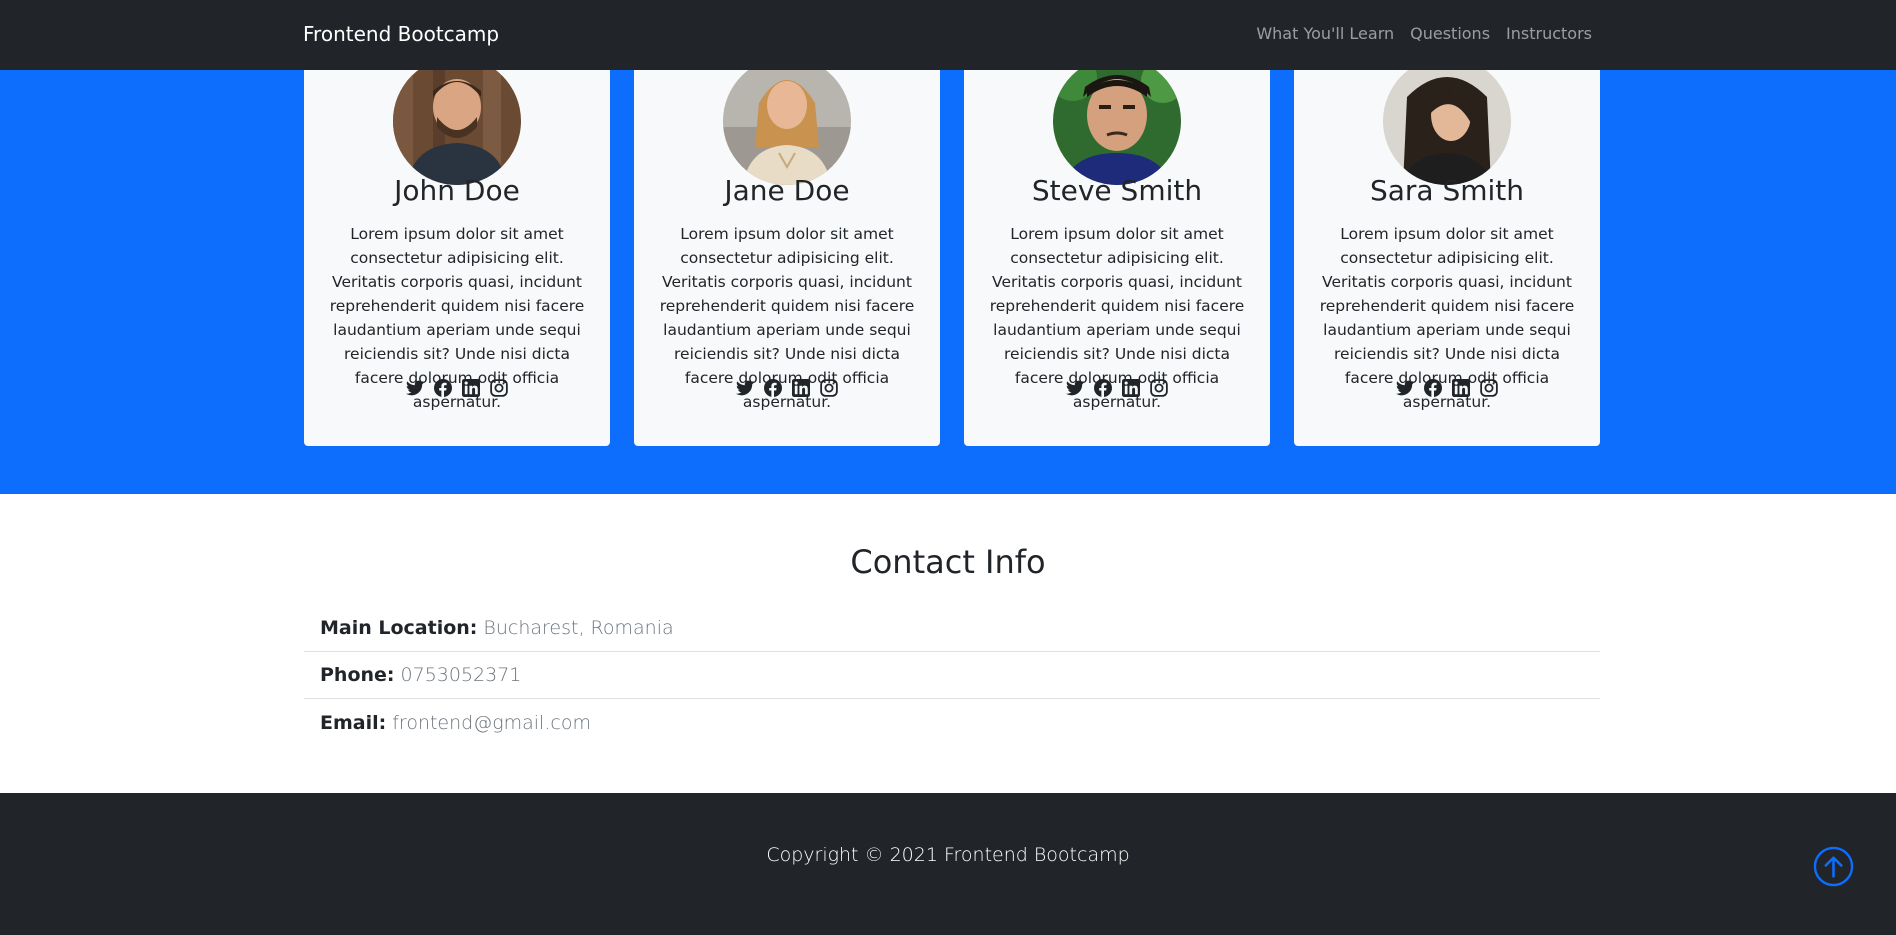  Describe the element at coordinates (401, 34) in the screenshot. I see `brand-link: Frontend Bootcamp` at that location.